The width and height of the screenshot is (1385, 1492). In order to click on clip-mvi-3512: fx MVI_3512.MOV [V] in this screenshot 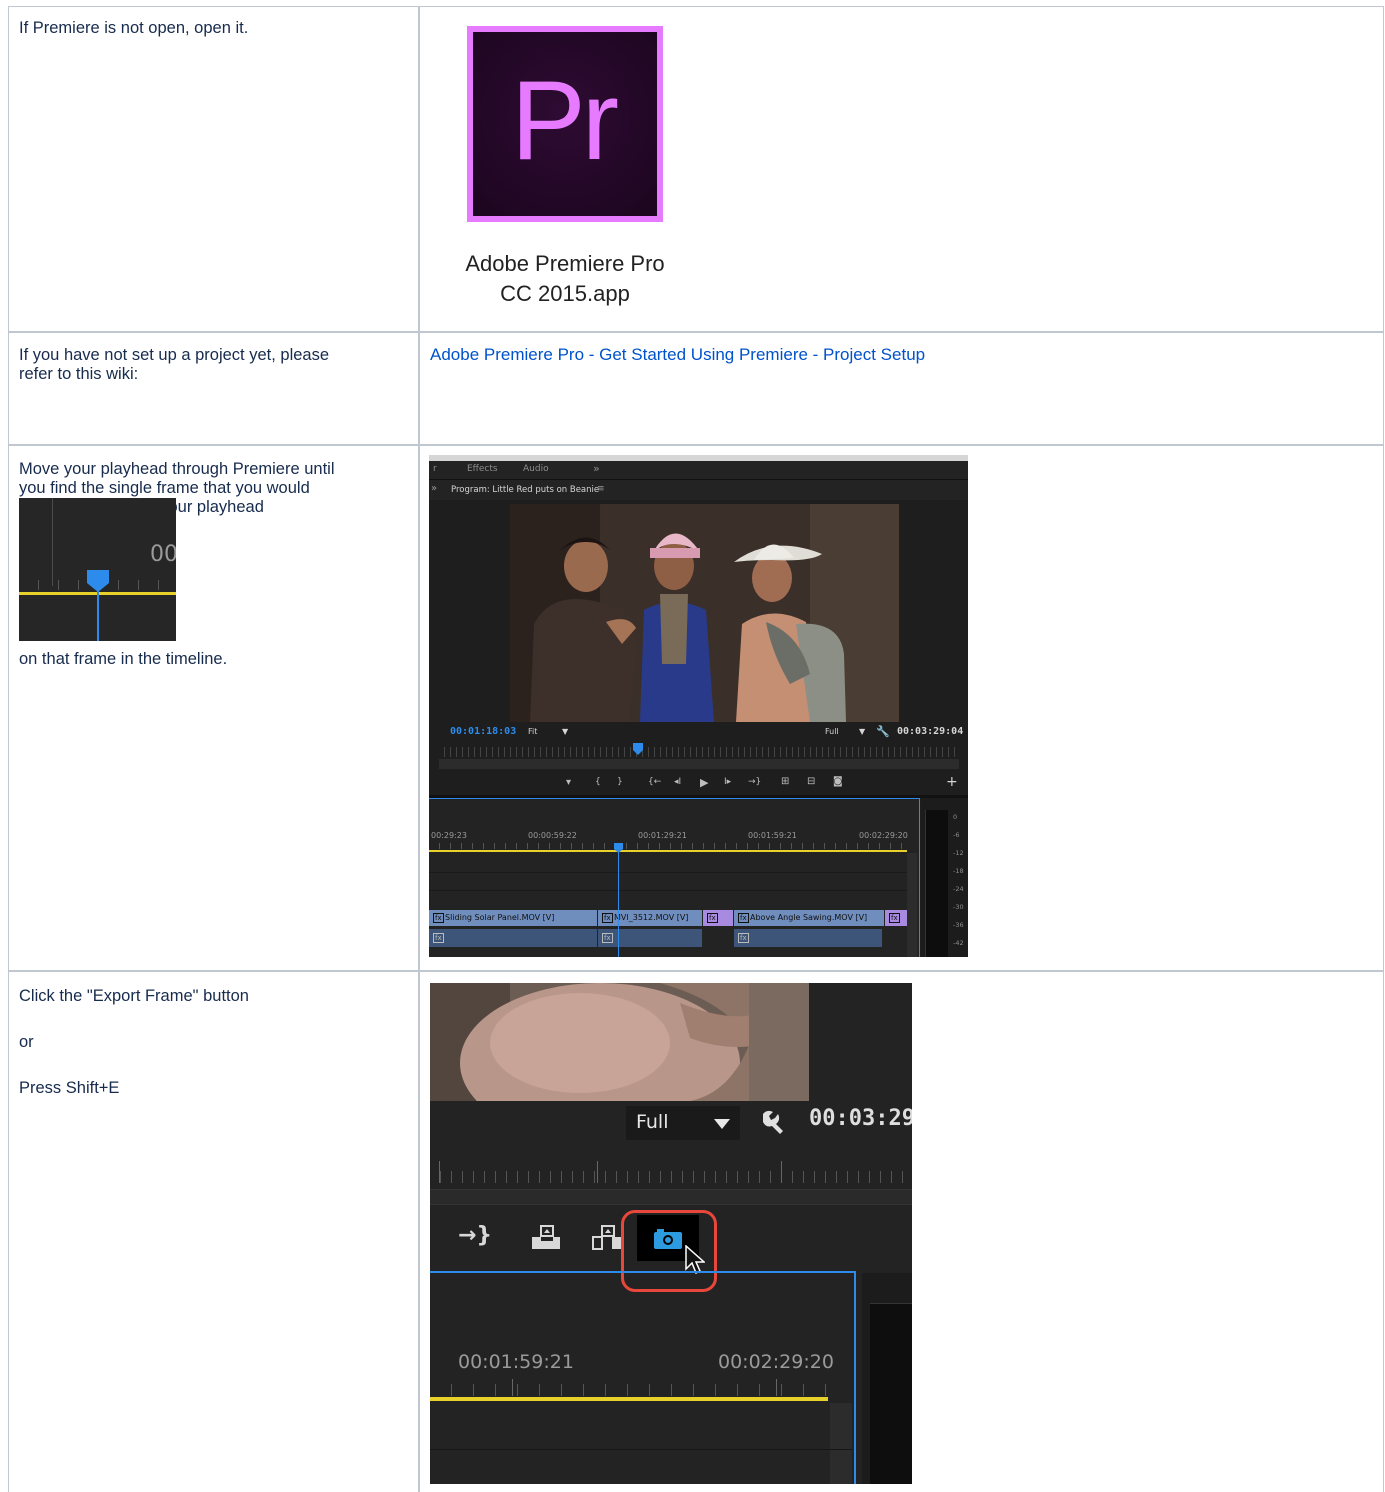, I will do `click(650, 918)`.